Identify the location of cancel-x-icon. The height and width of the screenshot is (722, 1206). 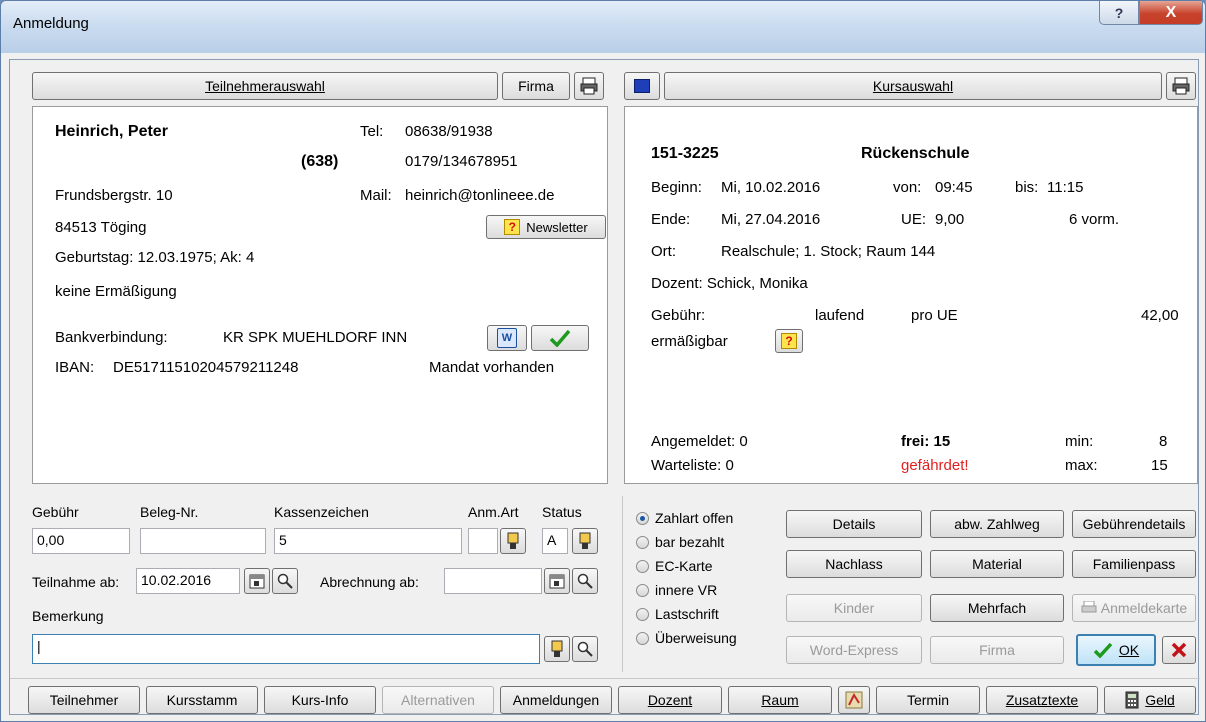
(1179, 650).